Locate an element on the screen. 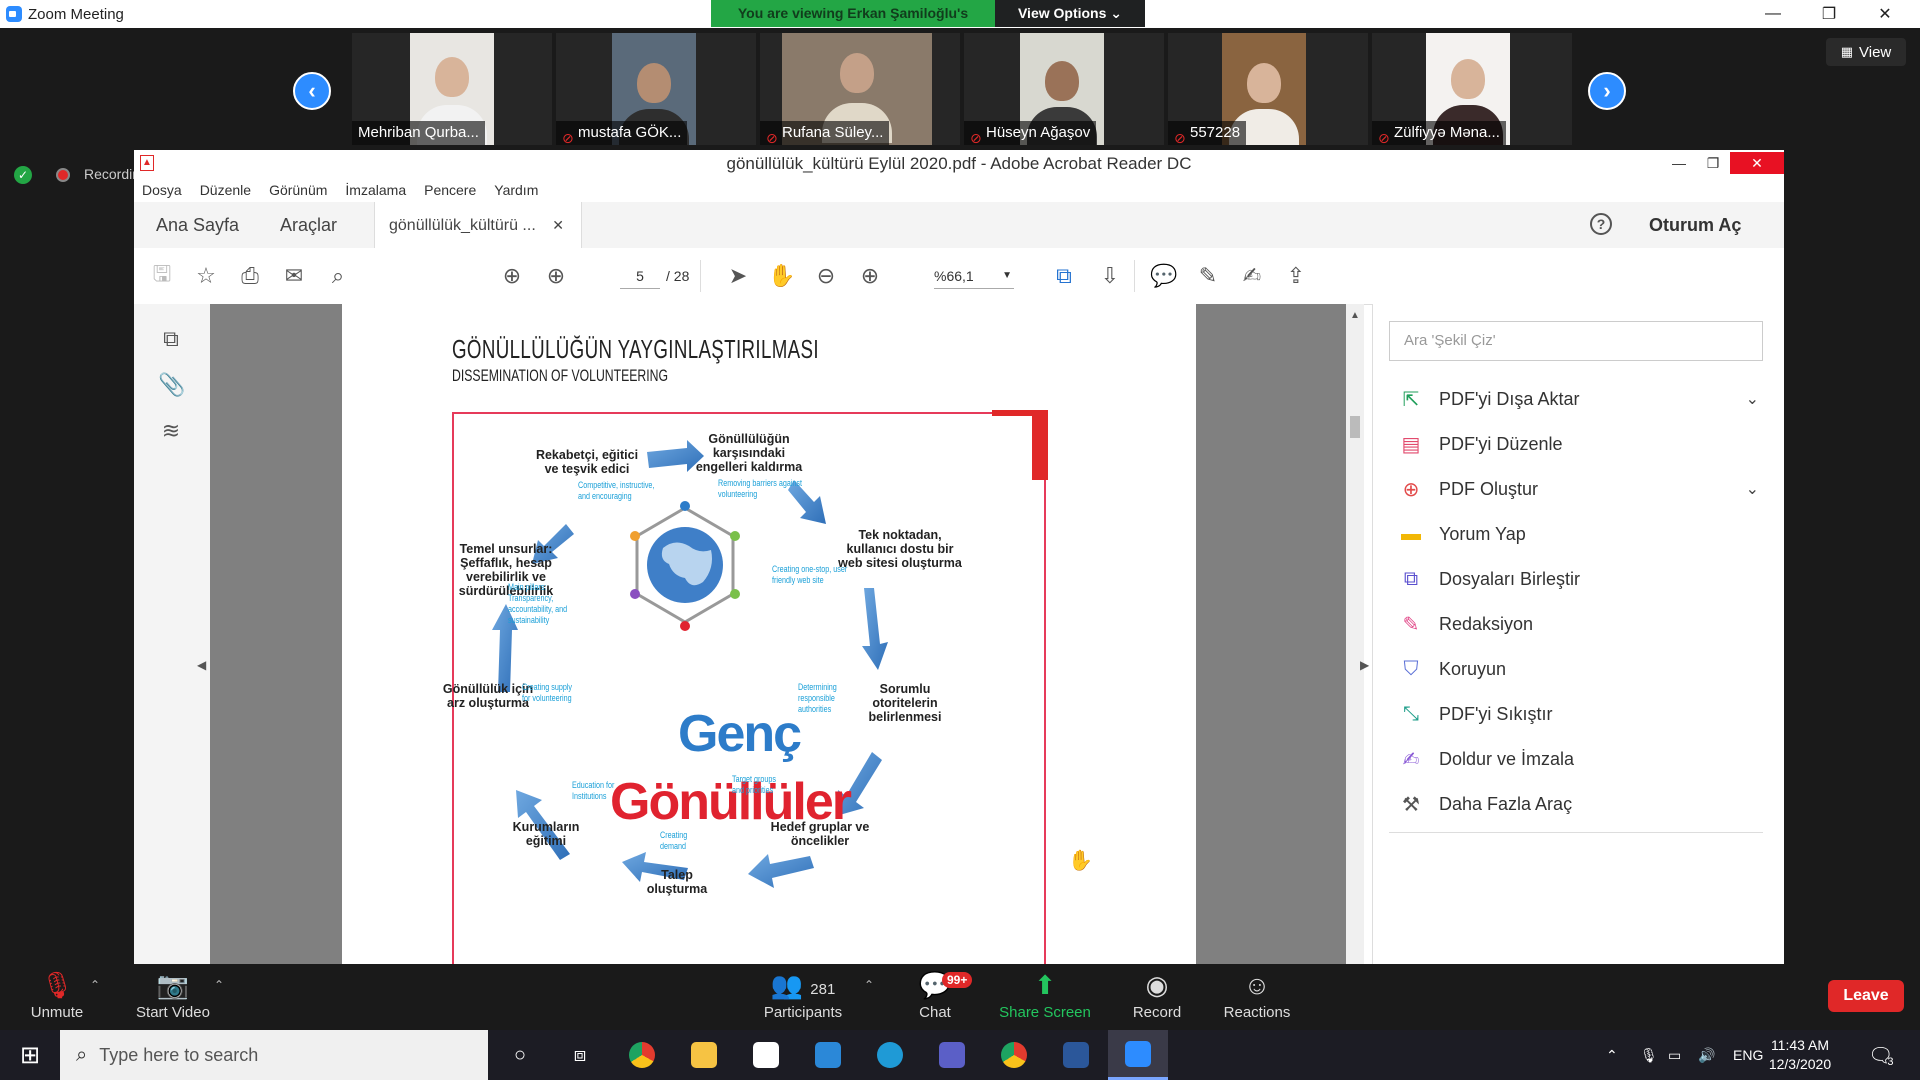 The image size is (1920, 1080). acrobat-close-button: ✕ is located at coordinates (1757, 163).